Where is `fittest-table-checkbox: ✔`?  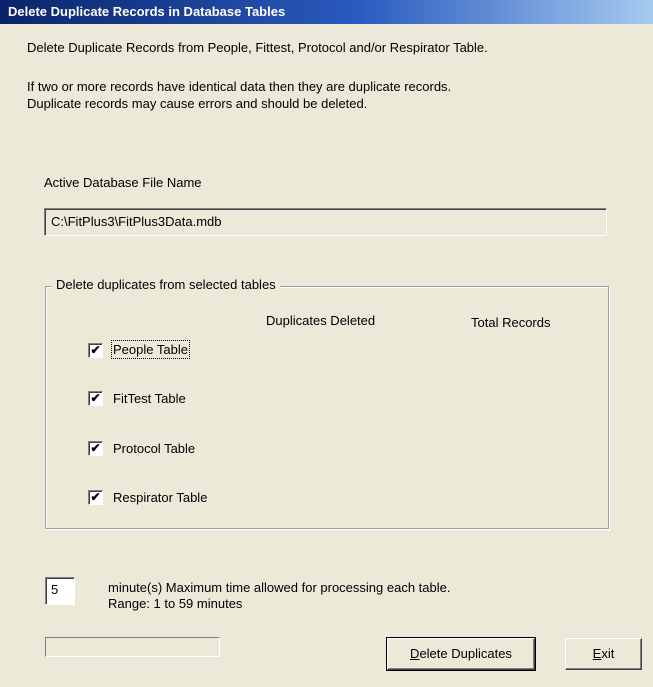 fittest-table-checkbox: ✔ is located at coordinates (95, 398).